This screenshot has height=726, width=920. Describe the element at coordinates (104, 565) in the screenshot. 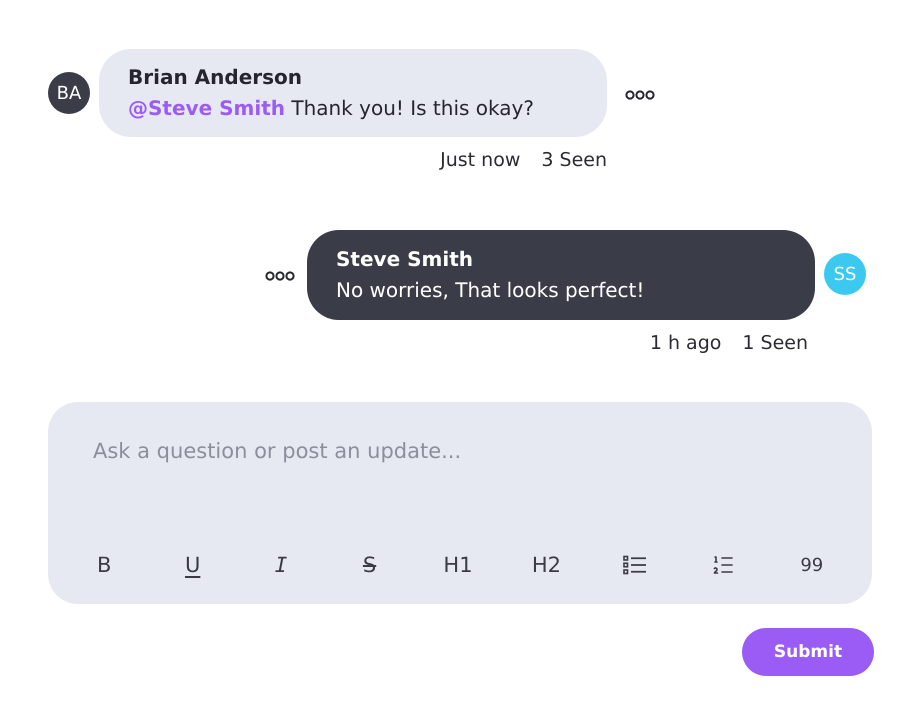

I see `bold-button: B` at that location.